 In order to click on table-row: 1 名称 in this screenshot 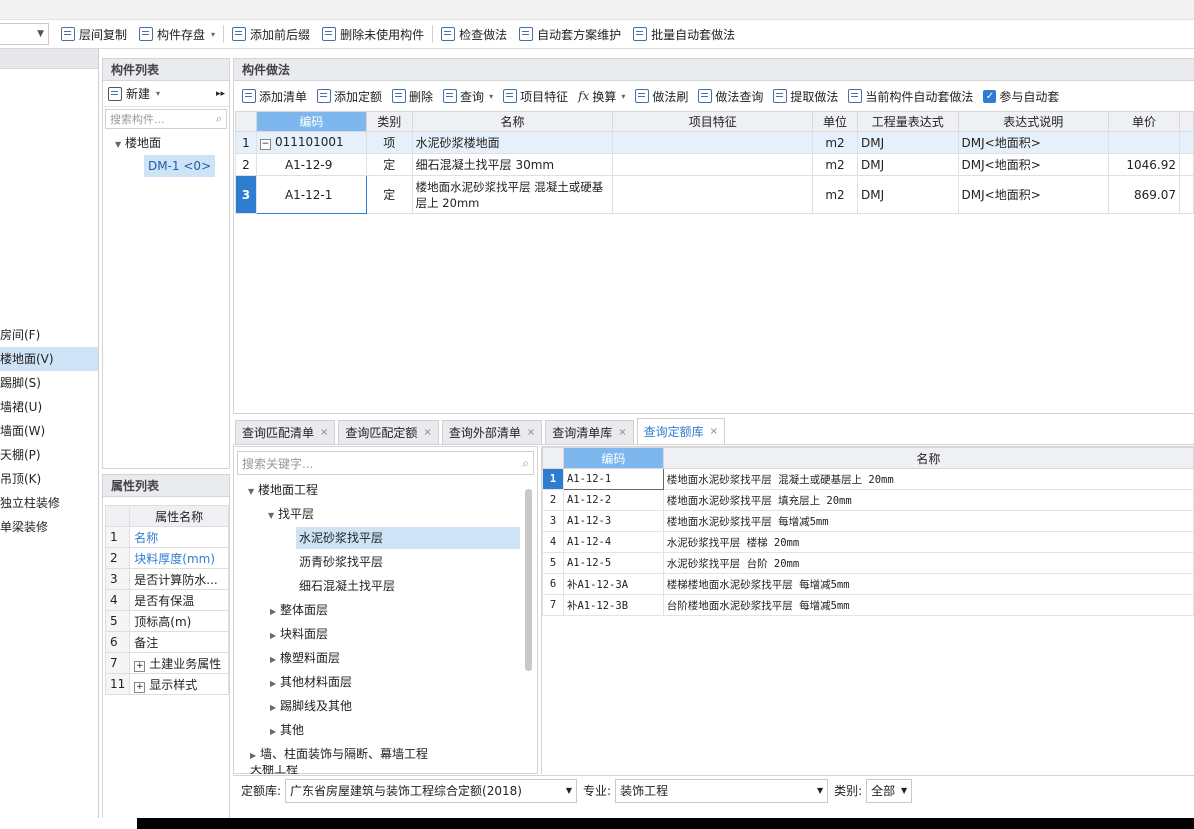, I will do `click(166, 537)`.